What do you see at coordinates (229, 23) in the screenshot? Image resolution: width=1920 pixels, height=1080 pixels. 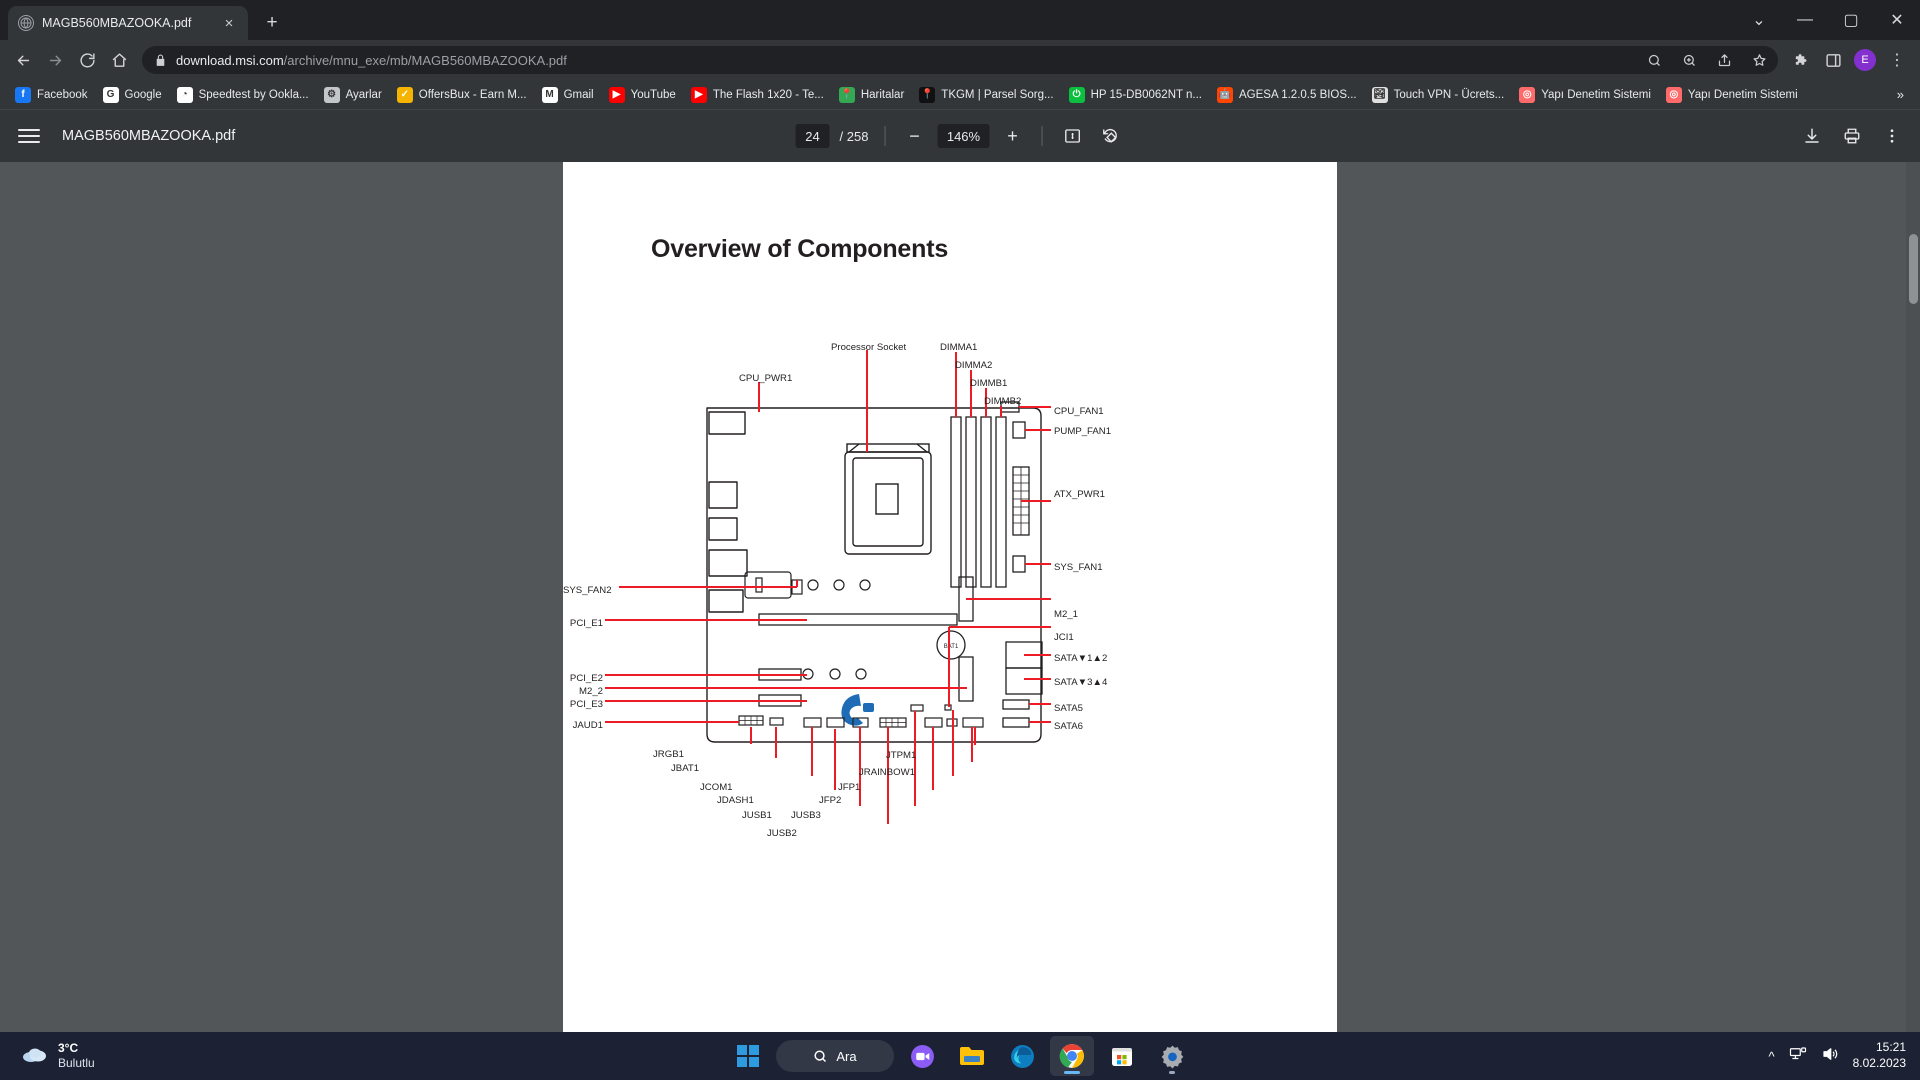 I see `close-icon: ×` at bounding box center [229, 23].